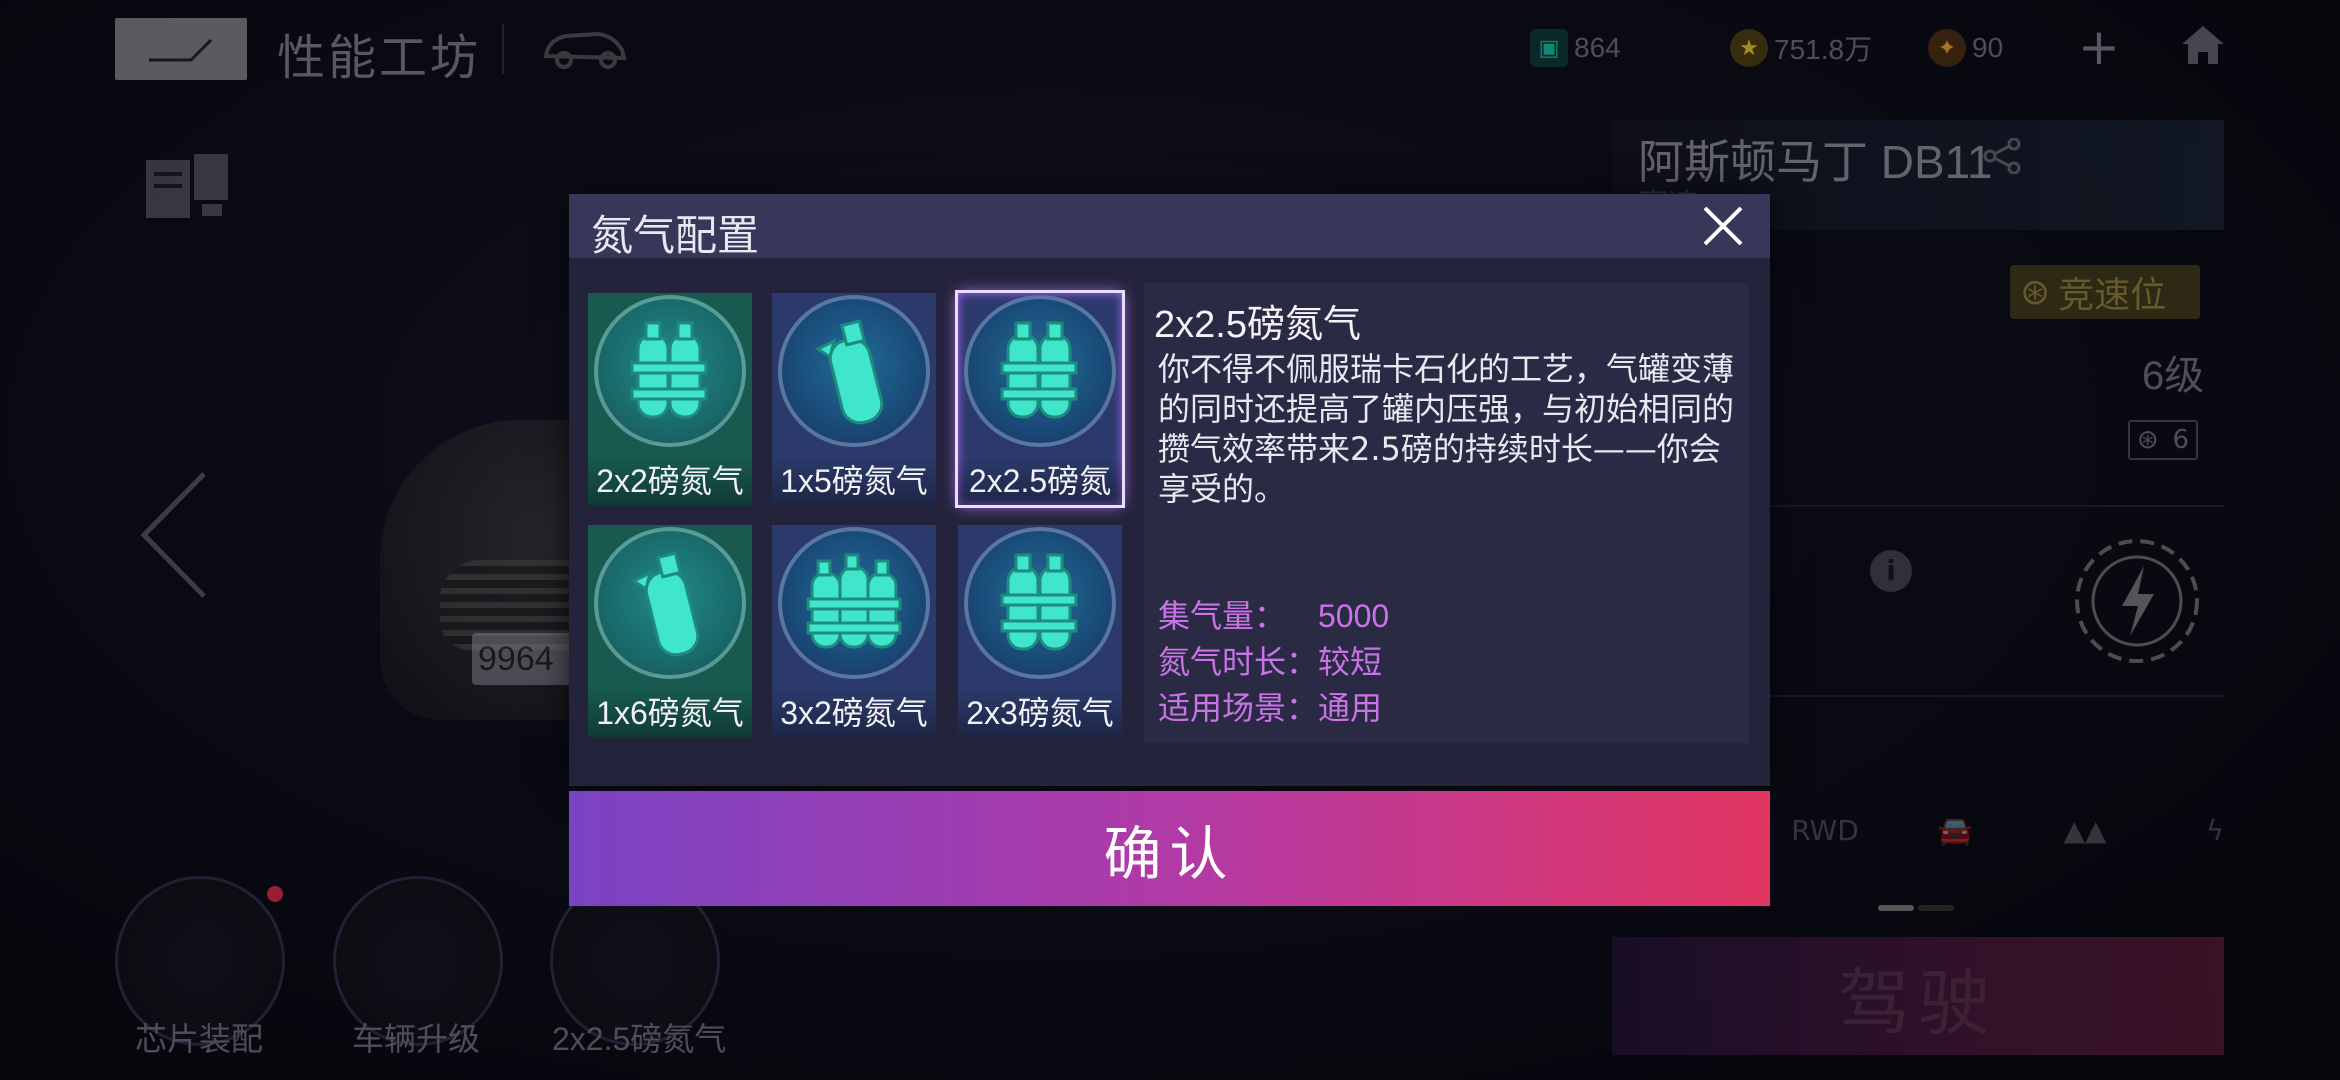  What do you see at coordinates (854, 481) in the screenshot?
I see `option-label: 1x5磅氮气` at bounding box center [854, 481].